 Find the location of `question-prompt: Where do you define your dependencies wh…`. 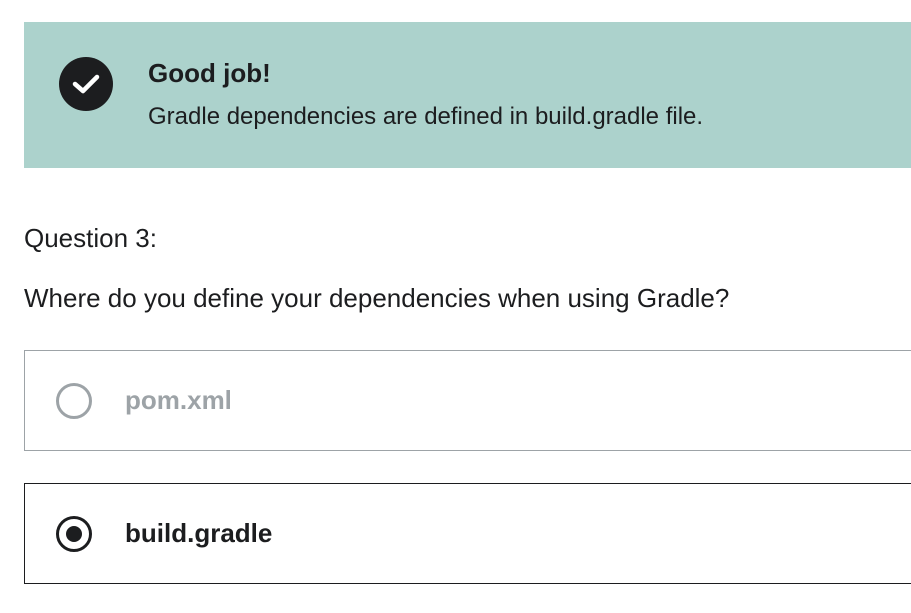

question-prompt: Where do you define your dependencies wh… is located at coordinates (377, 298).